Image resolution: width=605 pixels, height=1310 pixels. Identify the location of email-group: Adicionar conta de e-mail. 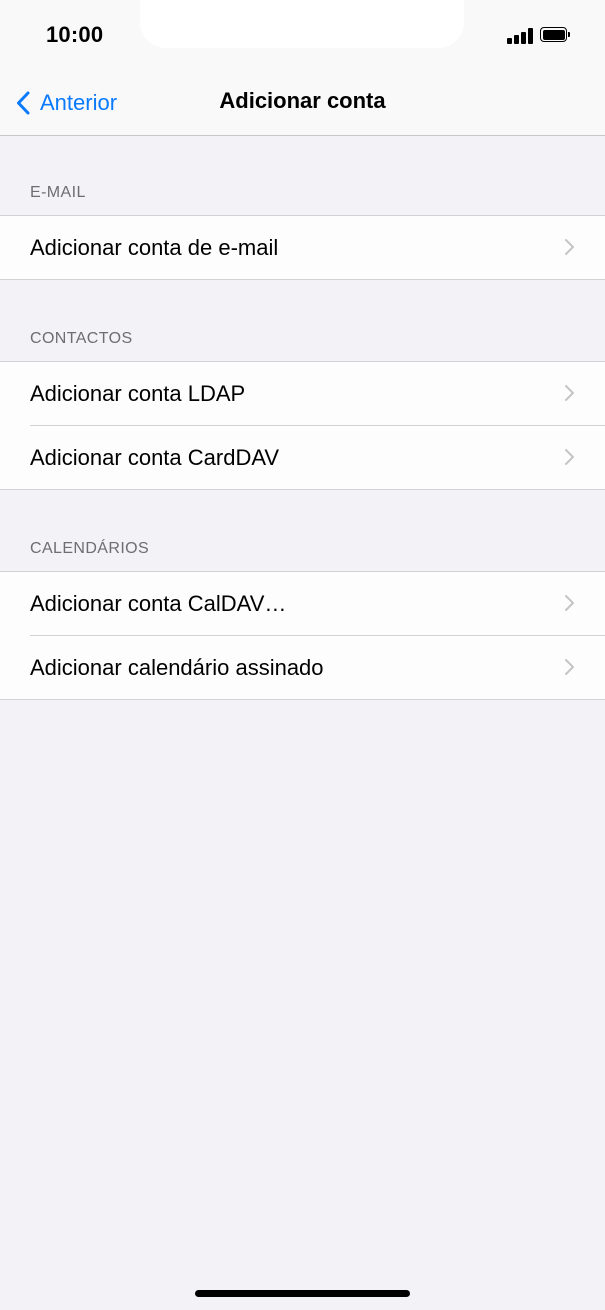
(302, 247).